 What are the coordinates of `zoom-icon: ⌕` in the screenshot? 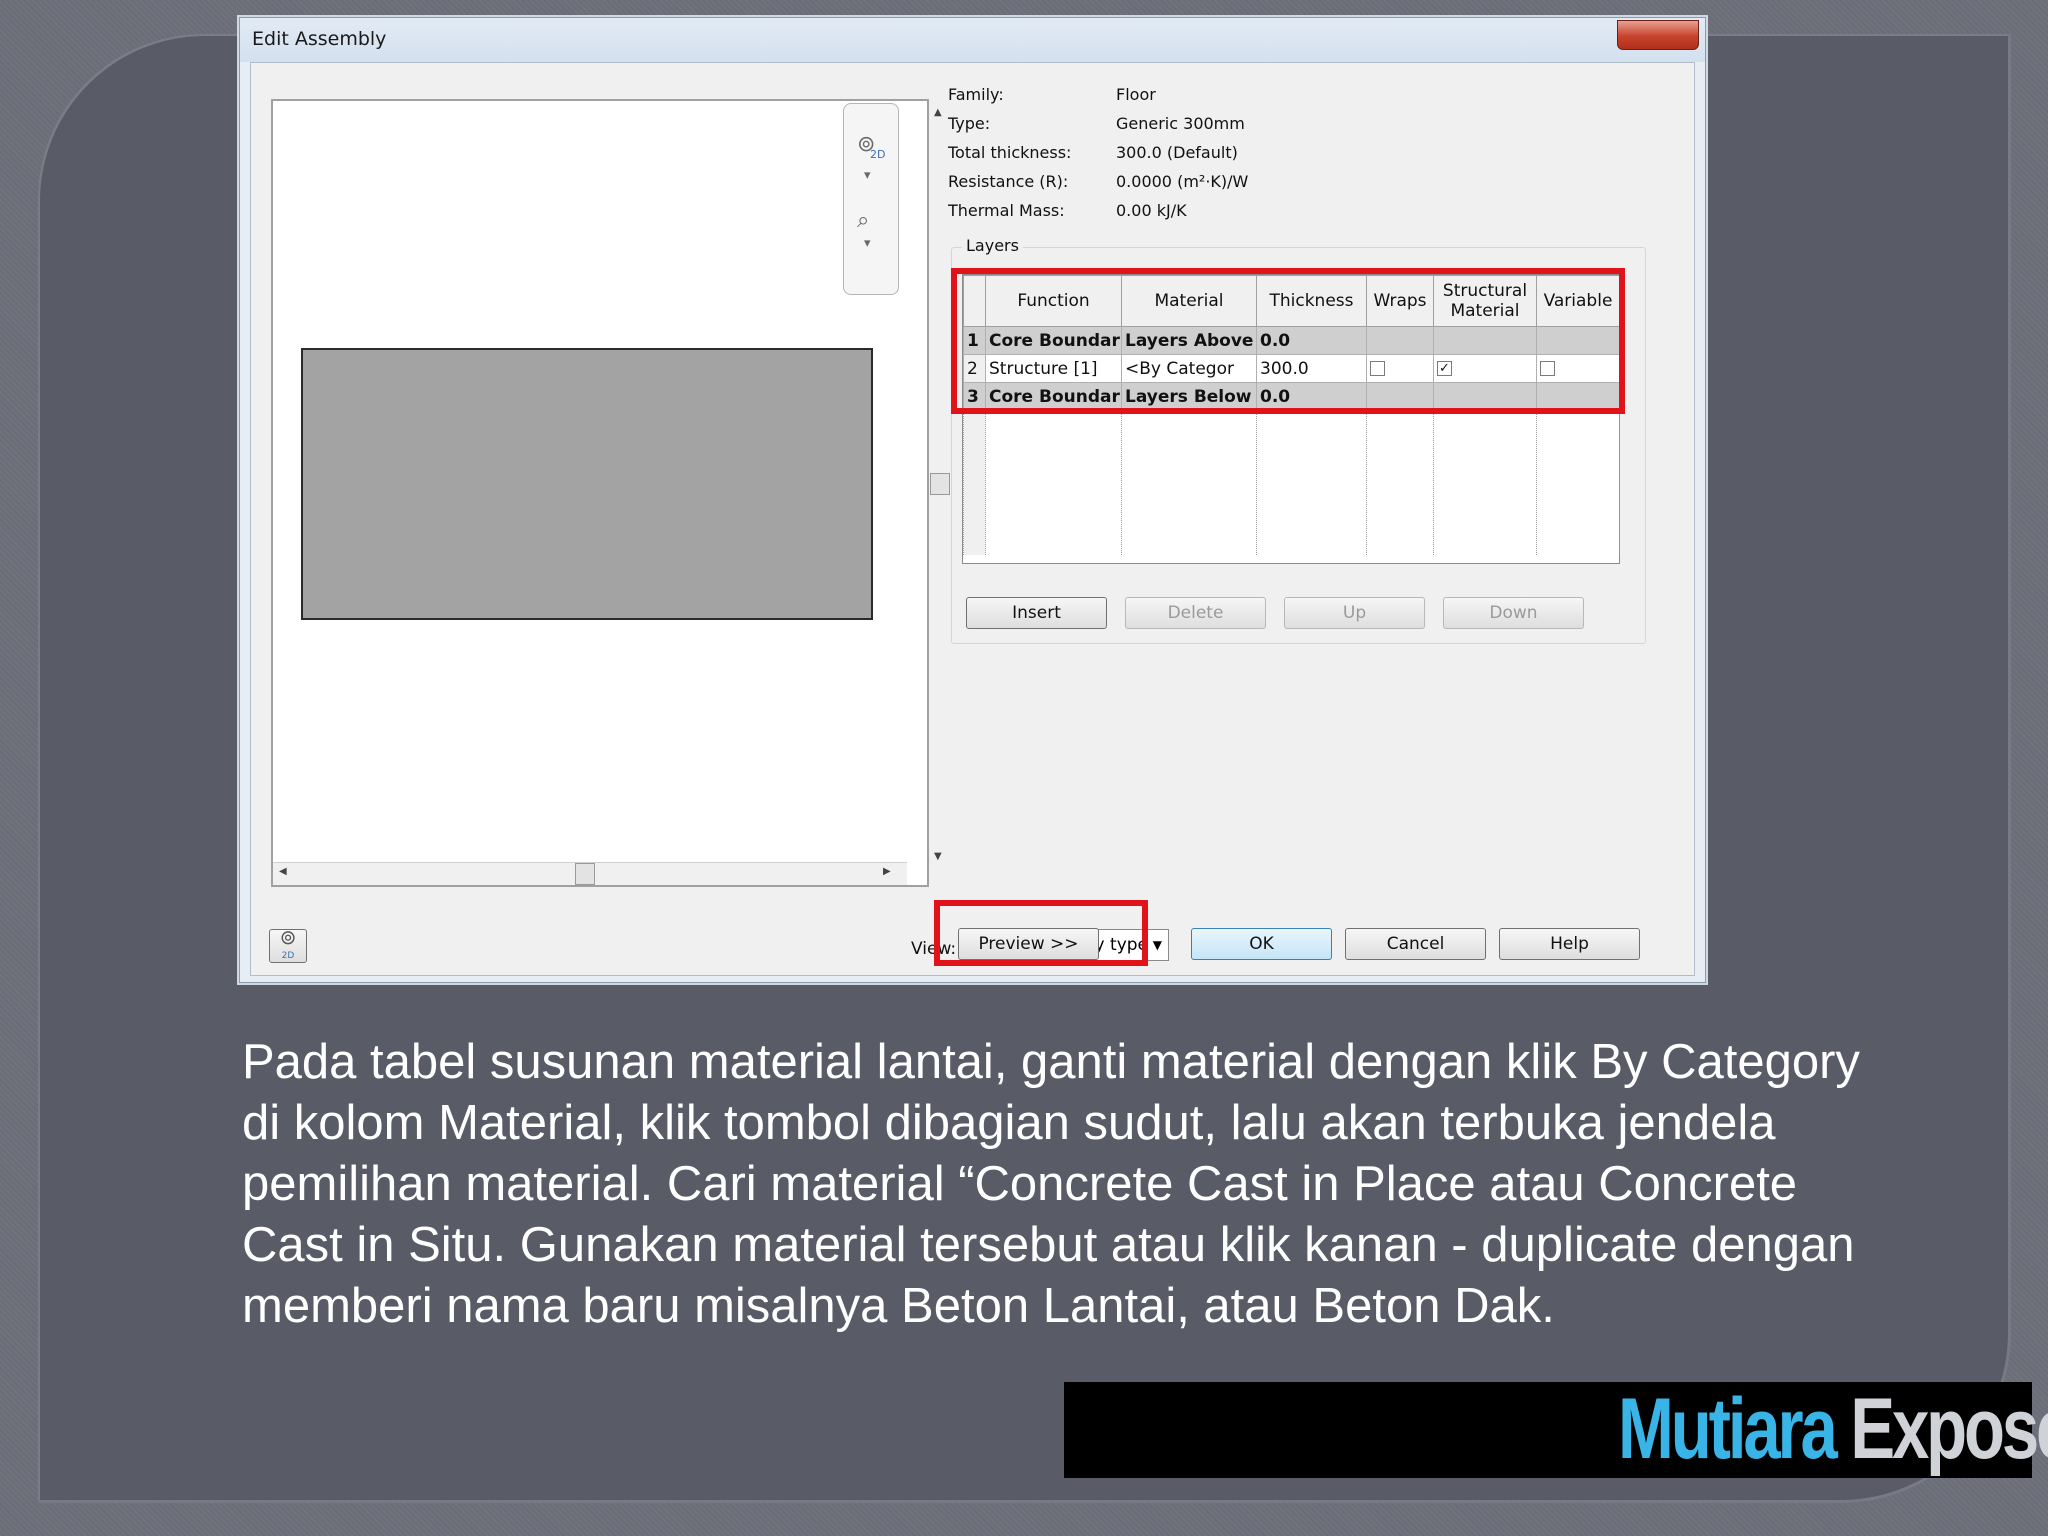 It's located at (863, 220).